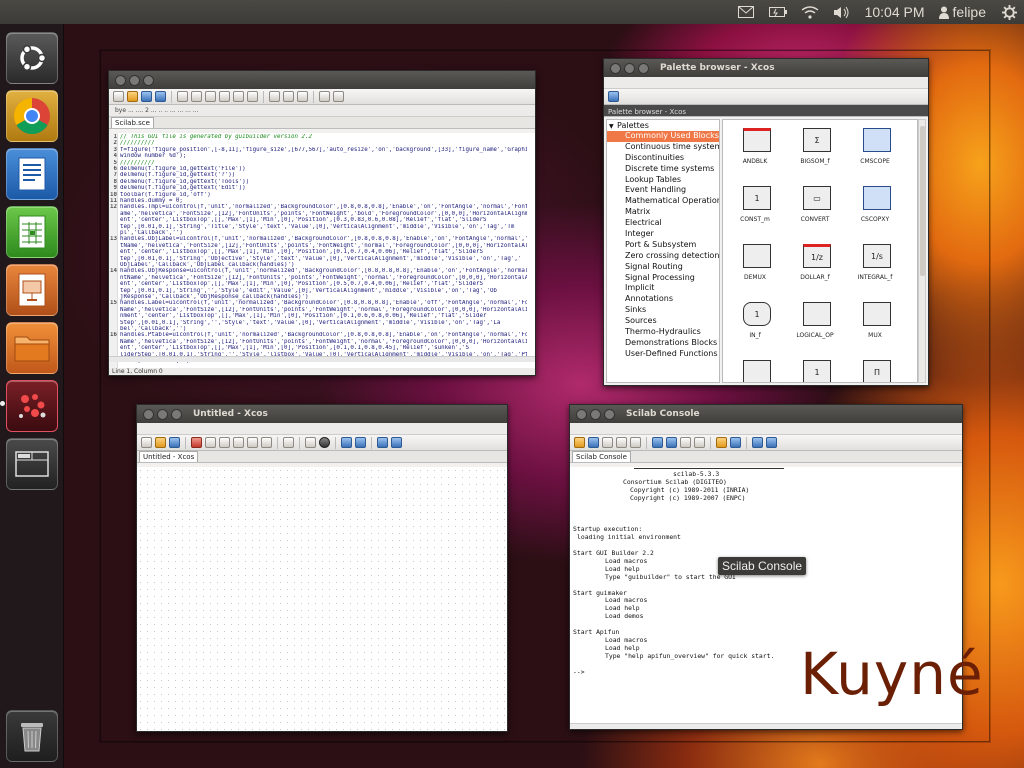 Image resolution: width=1024 pixels, height=768 pixels. I want to click on find-icon, so click(274, 96).